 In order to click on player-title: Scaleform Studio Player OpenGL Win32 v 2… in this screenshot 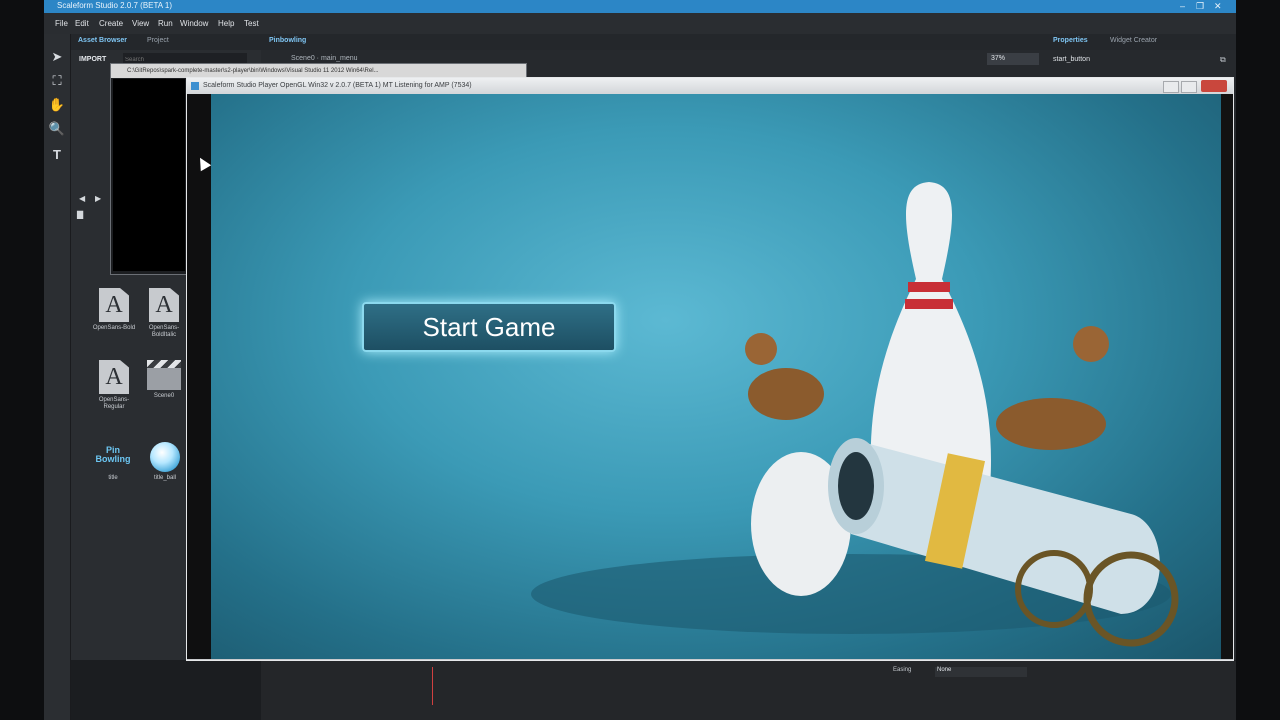, I will do `click(337, 85)`.